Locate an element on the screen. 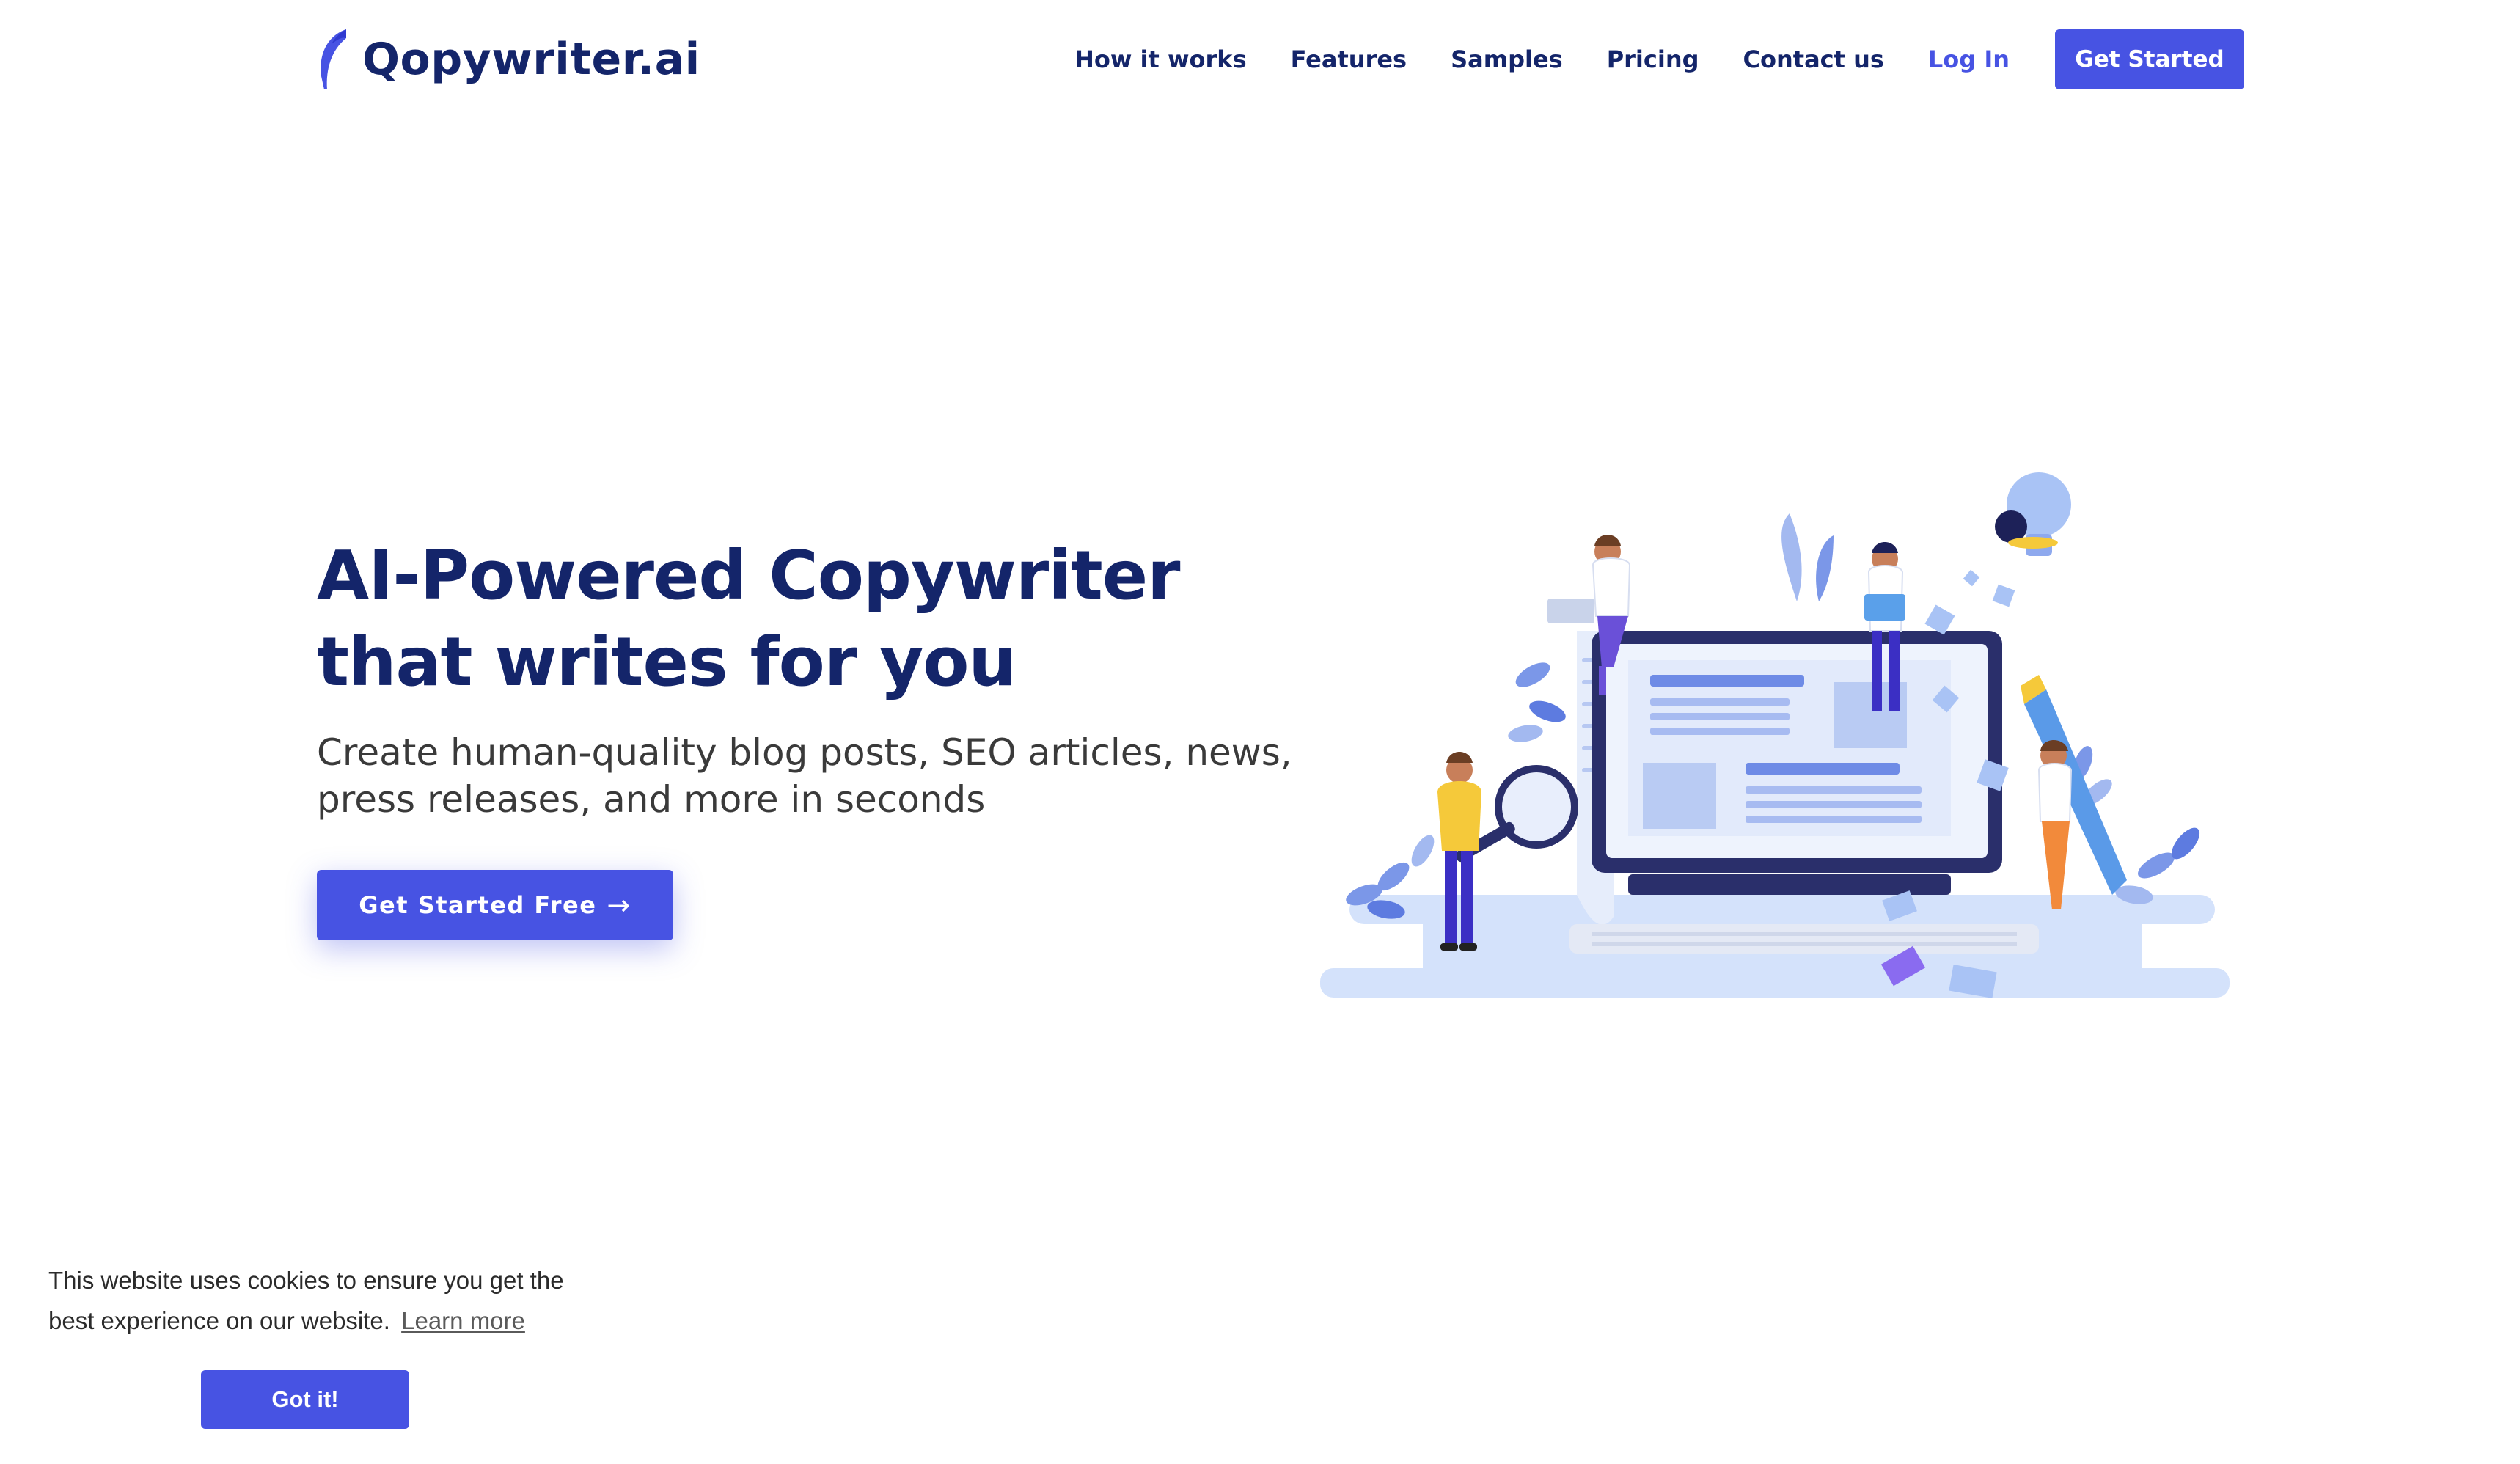  hero-illustration is located at coordinates (1775, 735).